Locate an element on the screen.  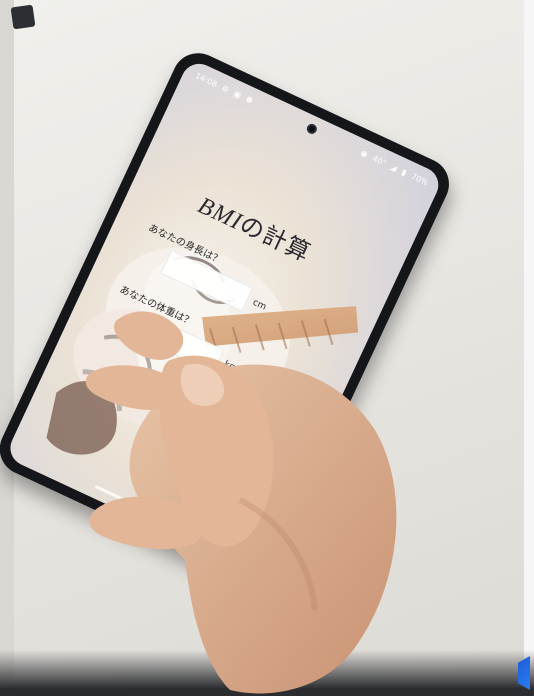
status-temp: 40° is located at coordinates (379, 160).